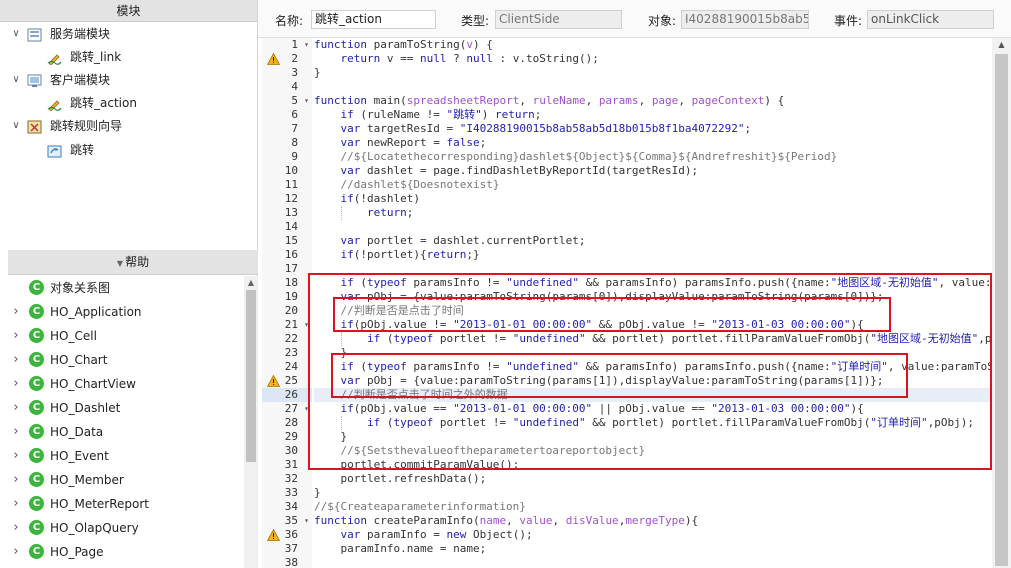 The height and width of the screenshot is (568, 1011). I want to click on code-line: paramInfo.name = name;, so click(653, 549).